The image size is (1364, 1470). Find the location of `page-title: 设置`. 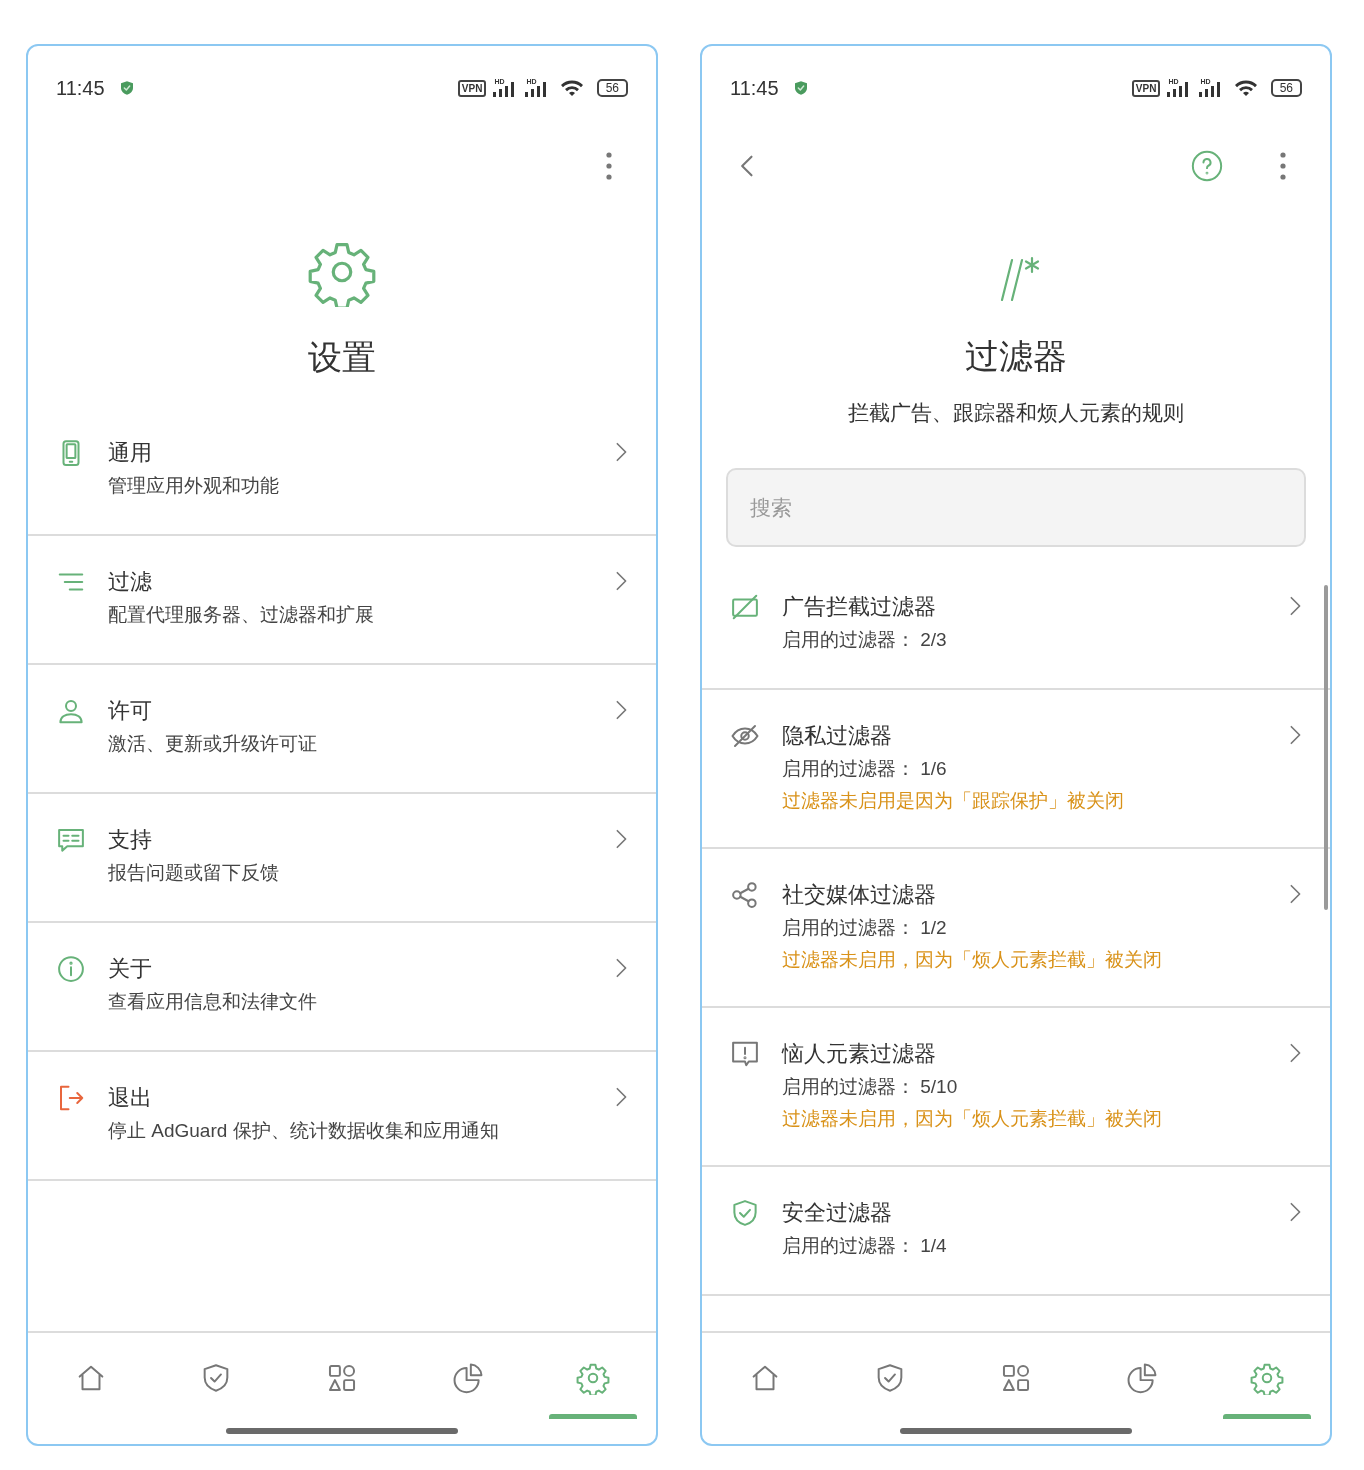

page-title: 设置 is located at coordinates (342, 357).